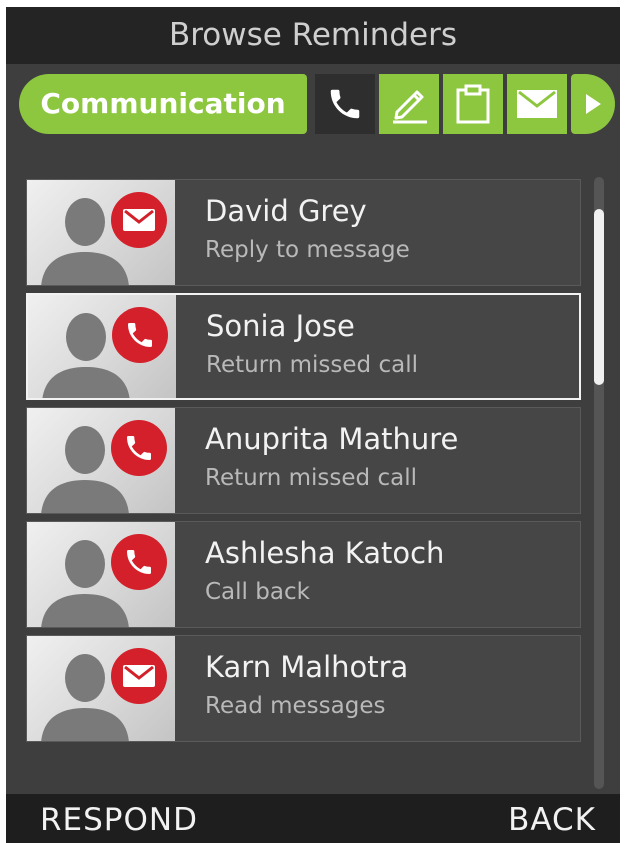 The height and width of the screenshot is (843, 626). What do you see at coordinates (599, 297) in the screenshot?
I see `scrollbar-thumb` at bounding box center [599, 297].